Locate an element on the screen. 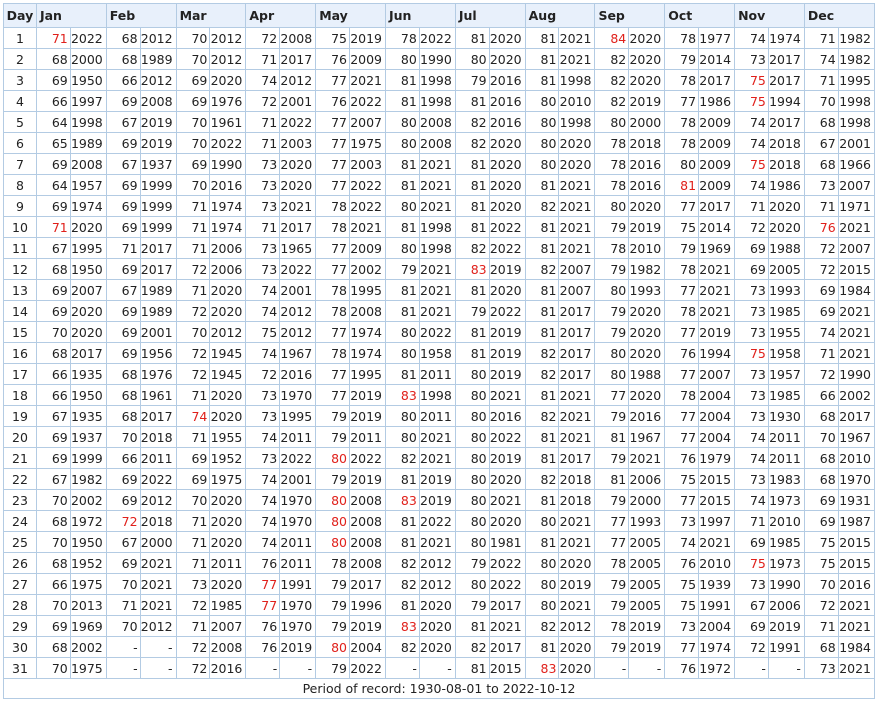  record-value: 72 is located at coordinates (193, 647).